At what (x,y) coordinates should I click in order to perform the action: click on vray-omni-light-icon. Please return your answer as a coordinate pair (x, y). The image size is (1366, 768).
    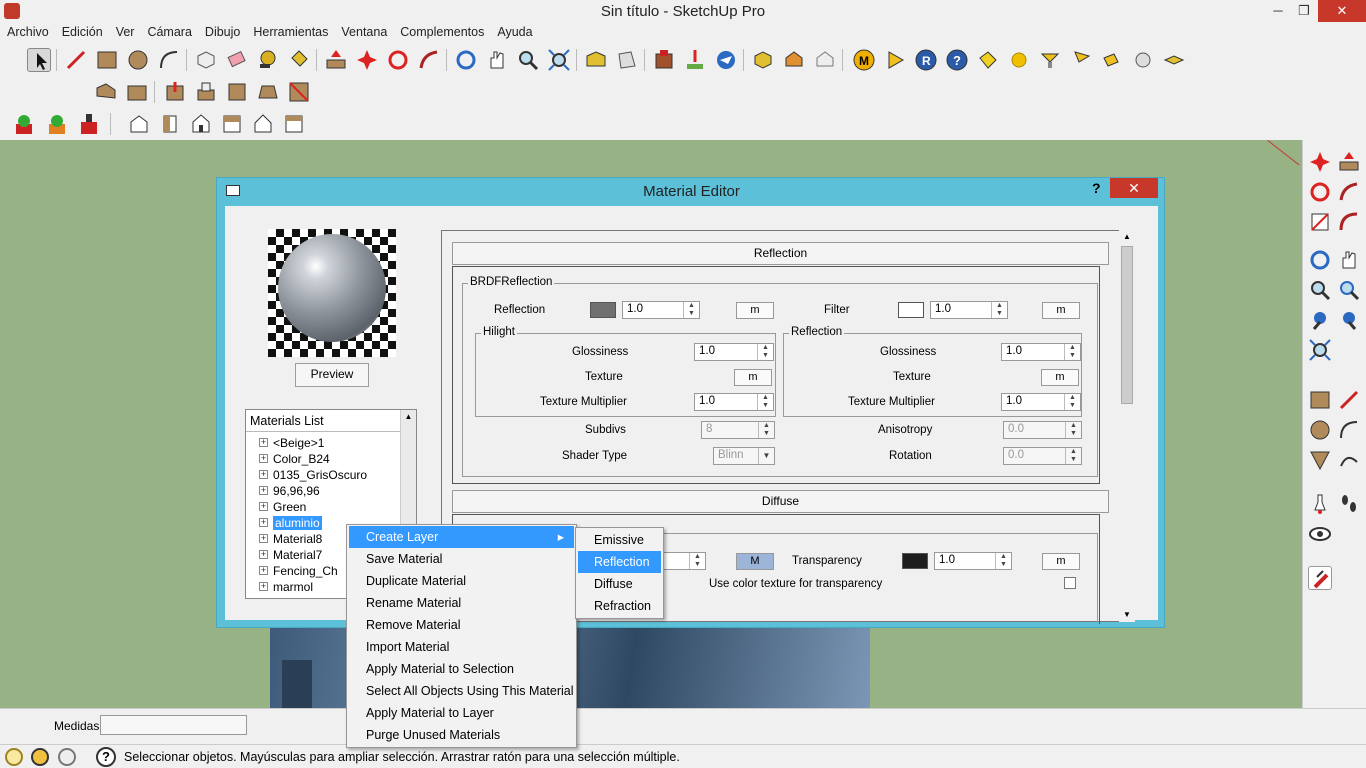
    Looking at the image, I should click on (1112, 60).